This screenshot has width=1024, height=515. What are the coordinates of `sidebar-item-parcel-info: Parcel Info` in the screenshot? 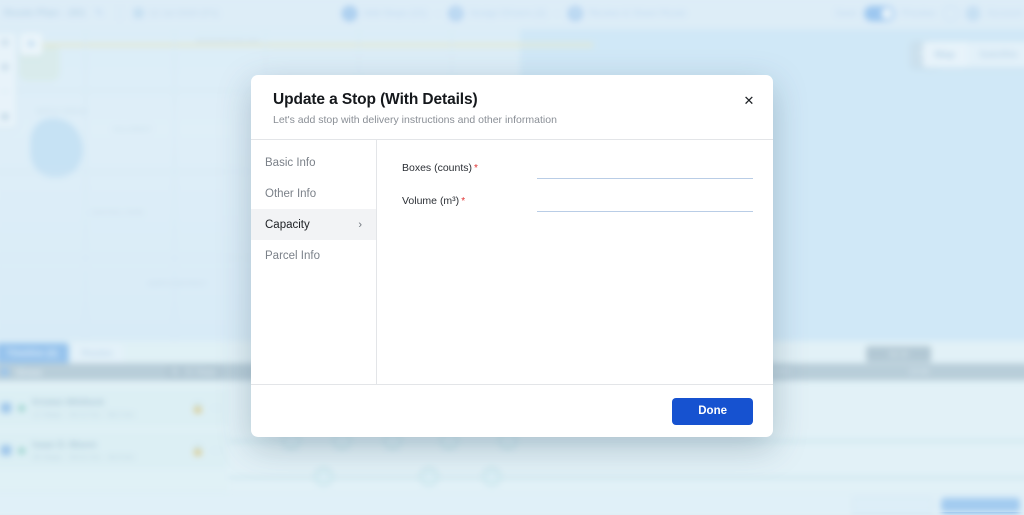 It's located at (313, 255).